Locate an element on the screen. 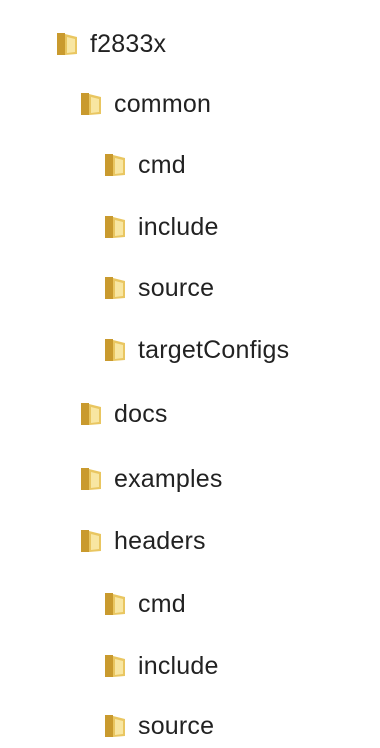 The image size is (380, 748). tree-item-headers-include: include is located at coordinates (160, 666).